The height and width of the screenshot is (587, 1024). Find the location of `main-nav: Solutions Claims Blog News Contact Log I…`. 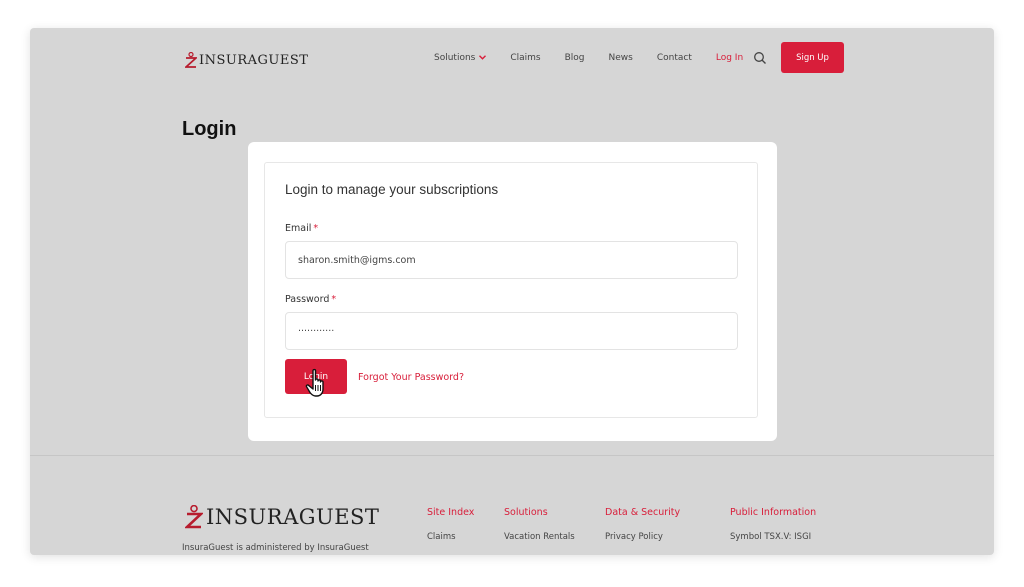

main-nav: Solutions Claims Blog News Contact Log I… is located at coordinates (606, 58).